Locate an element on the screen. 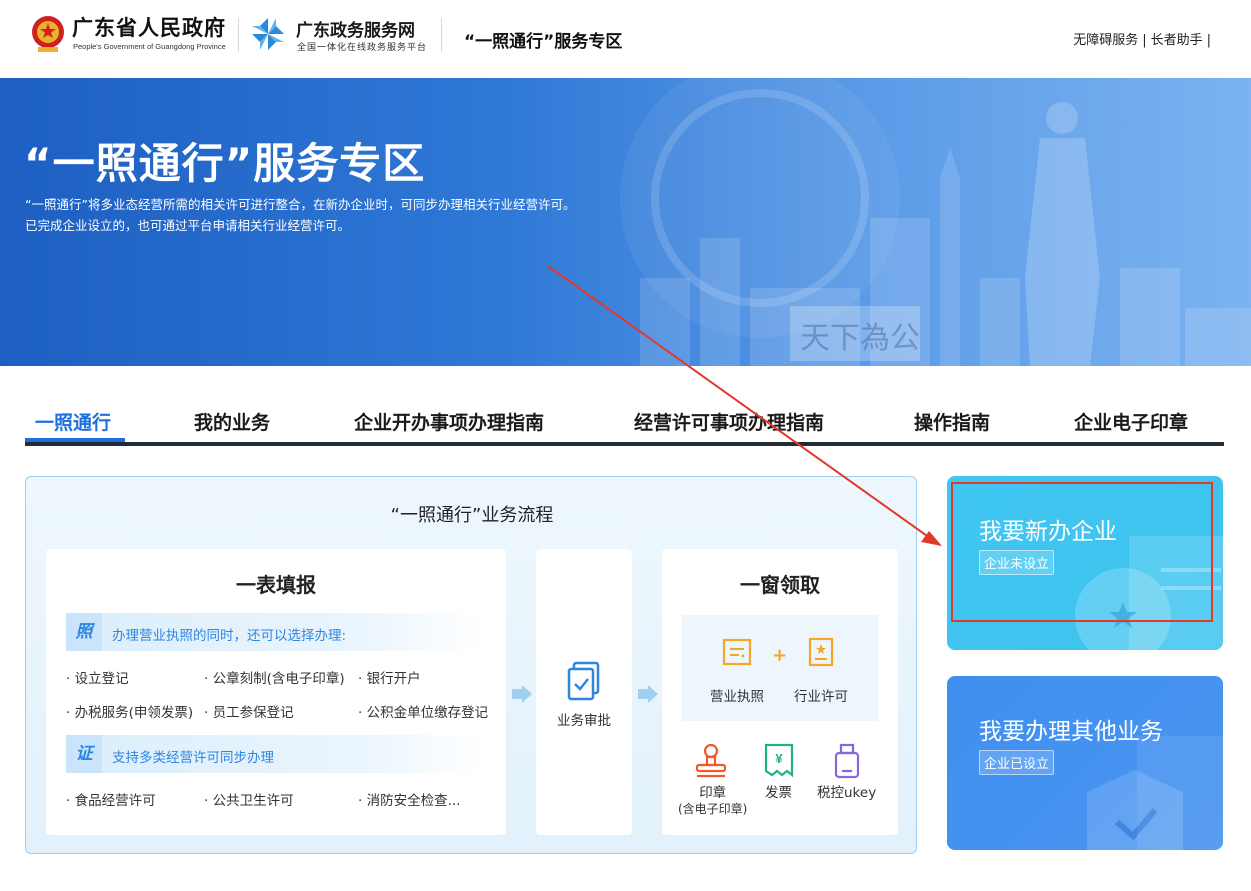 This screenshot has height=891, width=1251. tab-permit-guide: 经营许可事项办理指南 is located at coordinates (729, 421).